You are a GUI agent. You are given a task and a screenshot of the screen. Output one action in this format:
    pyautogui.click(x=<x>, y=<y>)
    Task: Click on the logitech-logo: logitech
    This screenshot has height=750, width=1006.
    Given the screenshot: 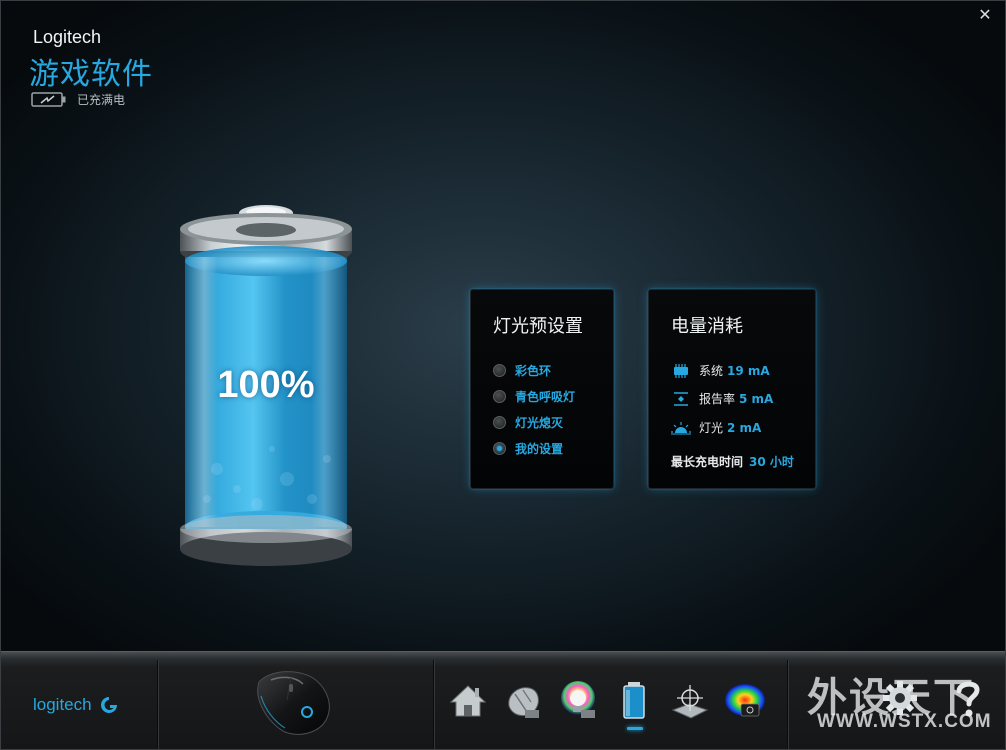 What is the action you would take?
    pyautogui.click(x=76, y=705)
    